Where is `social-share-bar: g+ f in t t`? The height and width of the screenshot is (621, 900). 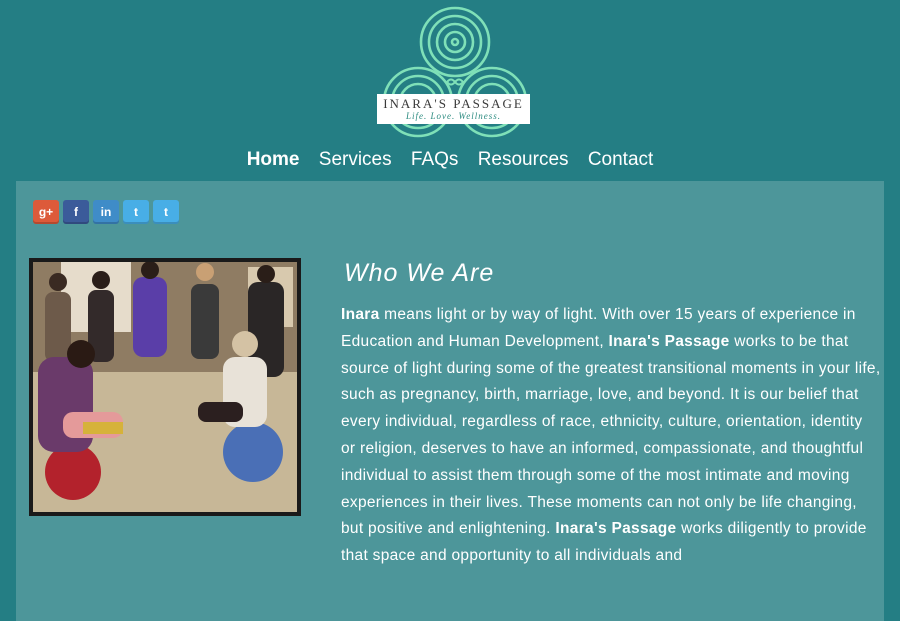
social-share-bar: g+ f in t t is located at coordinates (106, 212).